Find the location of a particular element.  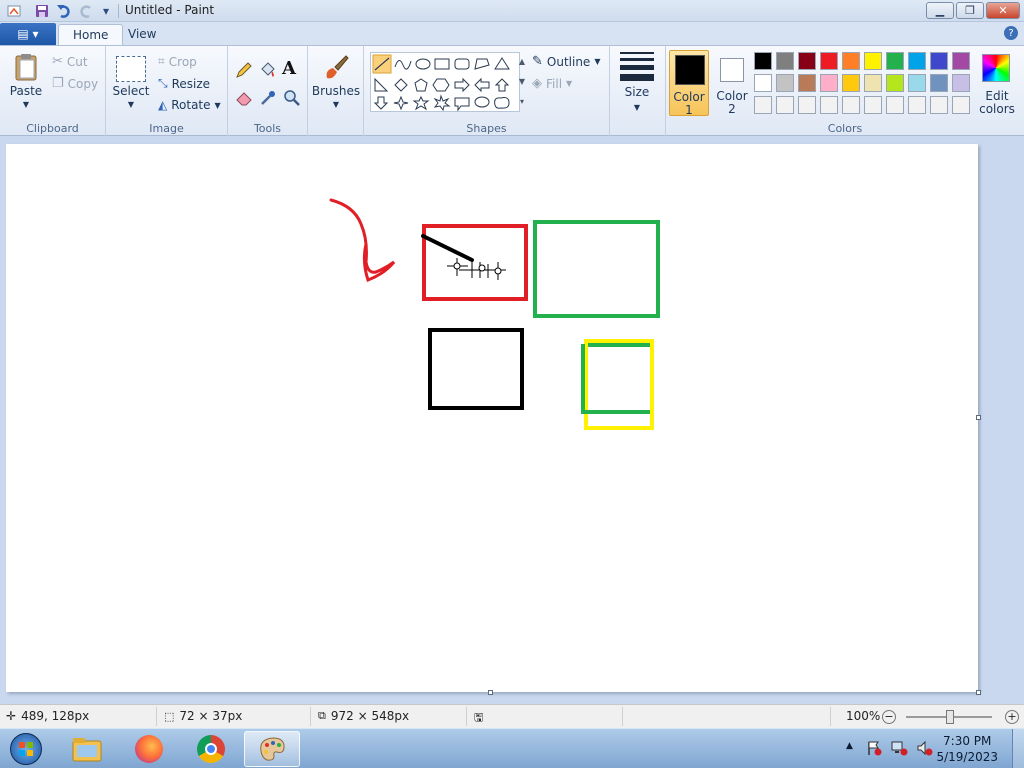

size-dropdown-icon: ▼ is located at coordinates (637, 107).